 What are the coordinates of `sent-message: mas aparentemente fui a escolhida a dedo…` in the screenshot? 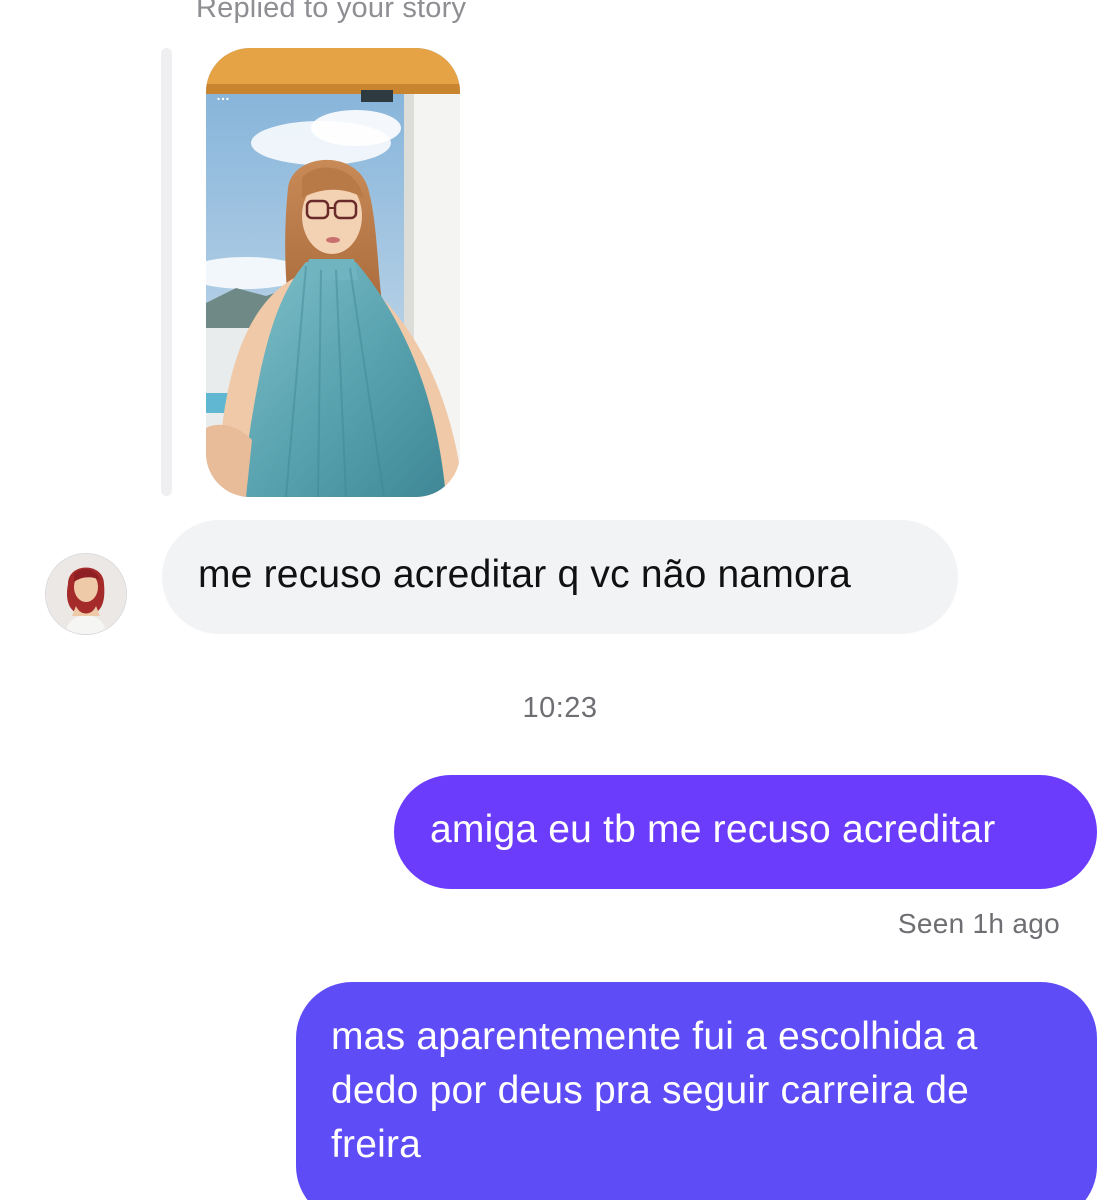 It's located at (696, 1091).